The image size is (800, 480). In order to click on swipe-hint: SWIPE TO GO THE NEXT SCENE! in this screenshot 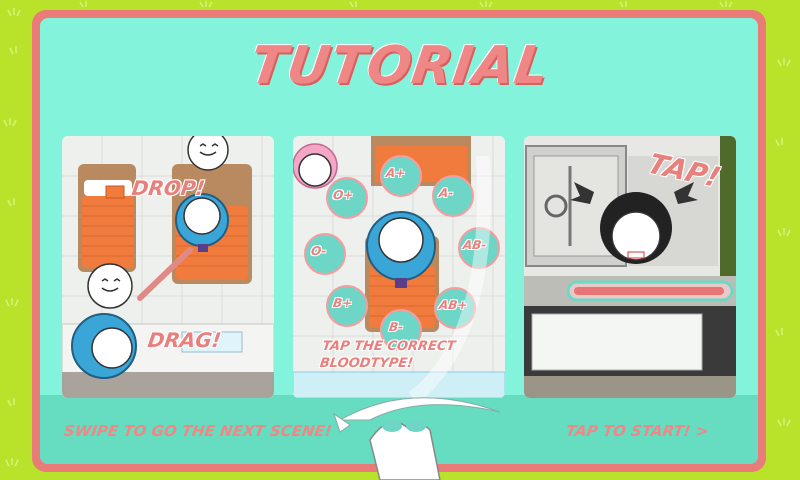, I will do `click(197, 431)`.